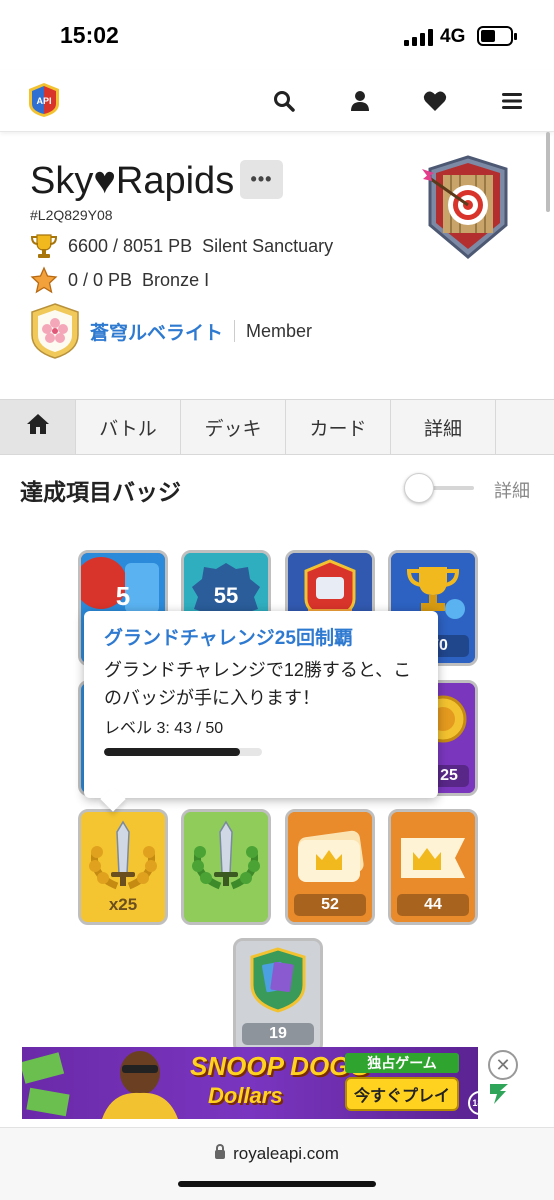  What do you see at coordinates (226, 595) in the screenshot?
I see `badge-count: 55` at bounding box center [226, 595].